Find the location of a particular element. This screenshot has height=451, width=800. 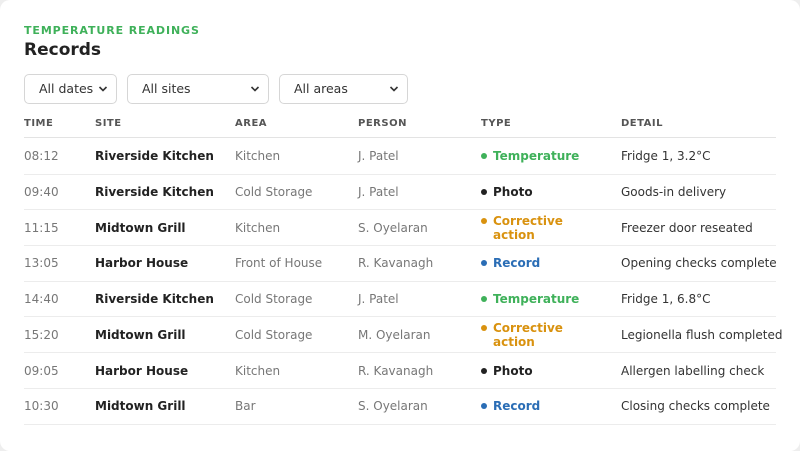

time-cell: 09:40 is located at coordinates (41, 192).